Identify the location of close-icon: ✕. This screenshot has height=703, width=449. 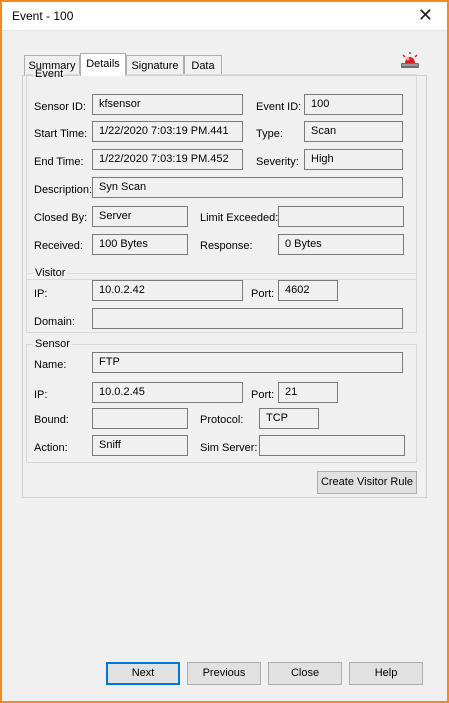
(425, 15).